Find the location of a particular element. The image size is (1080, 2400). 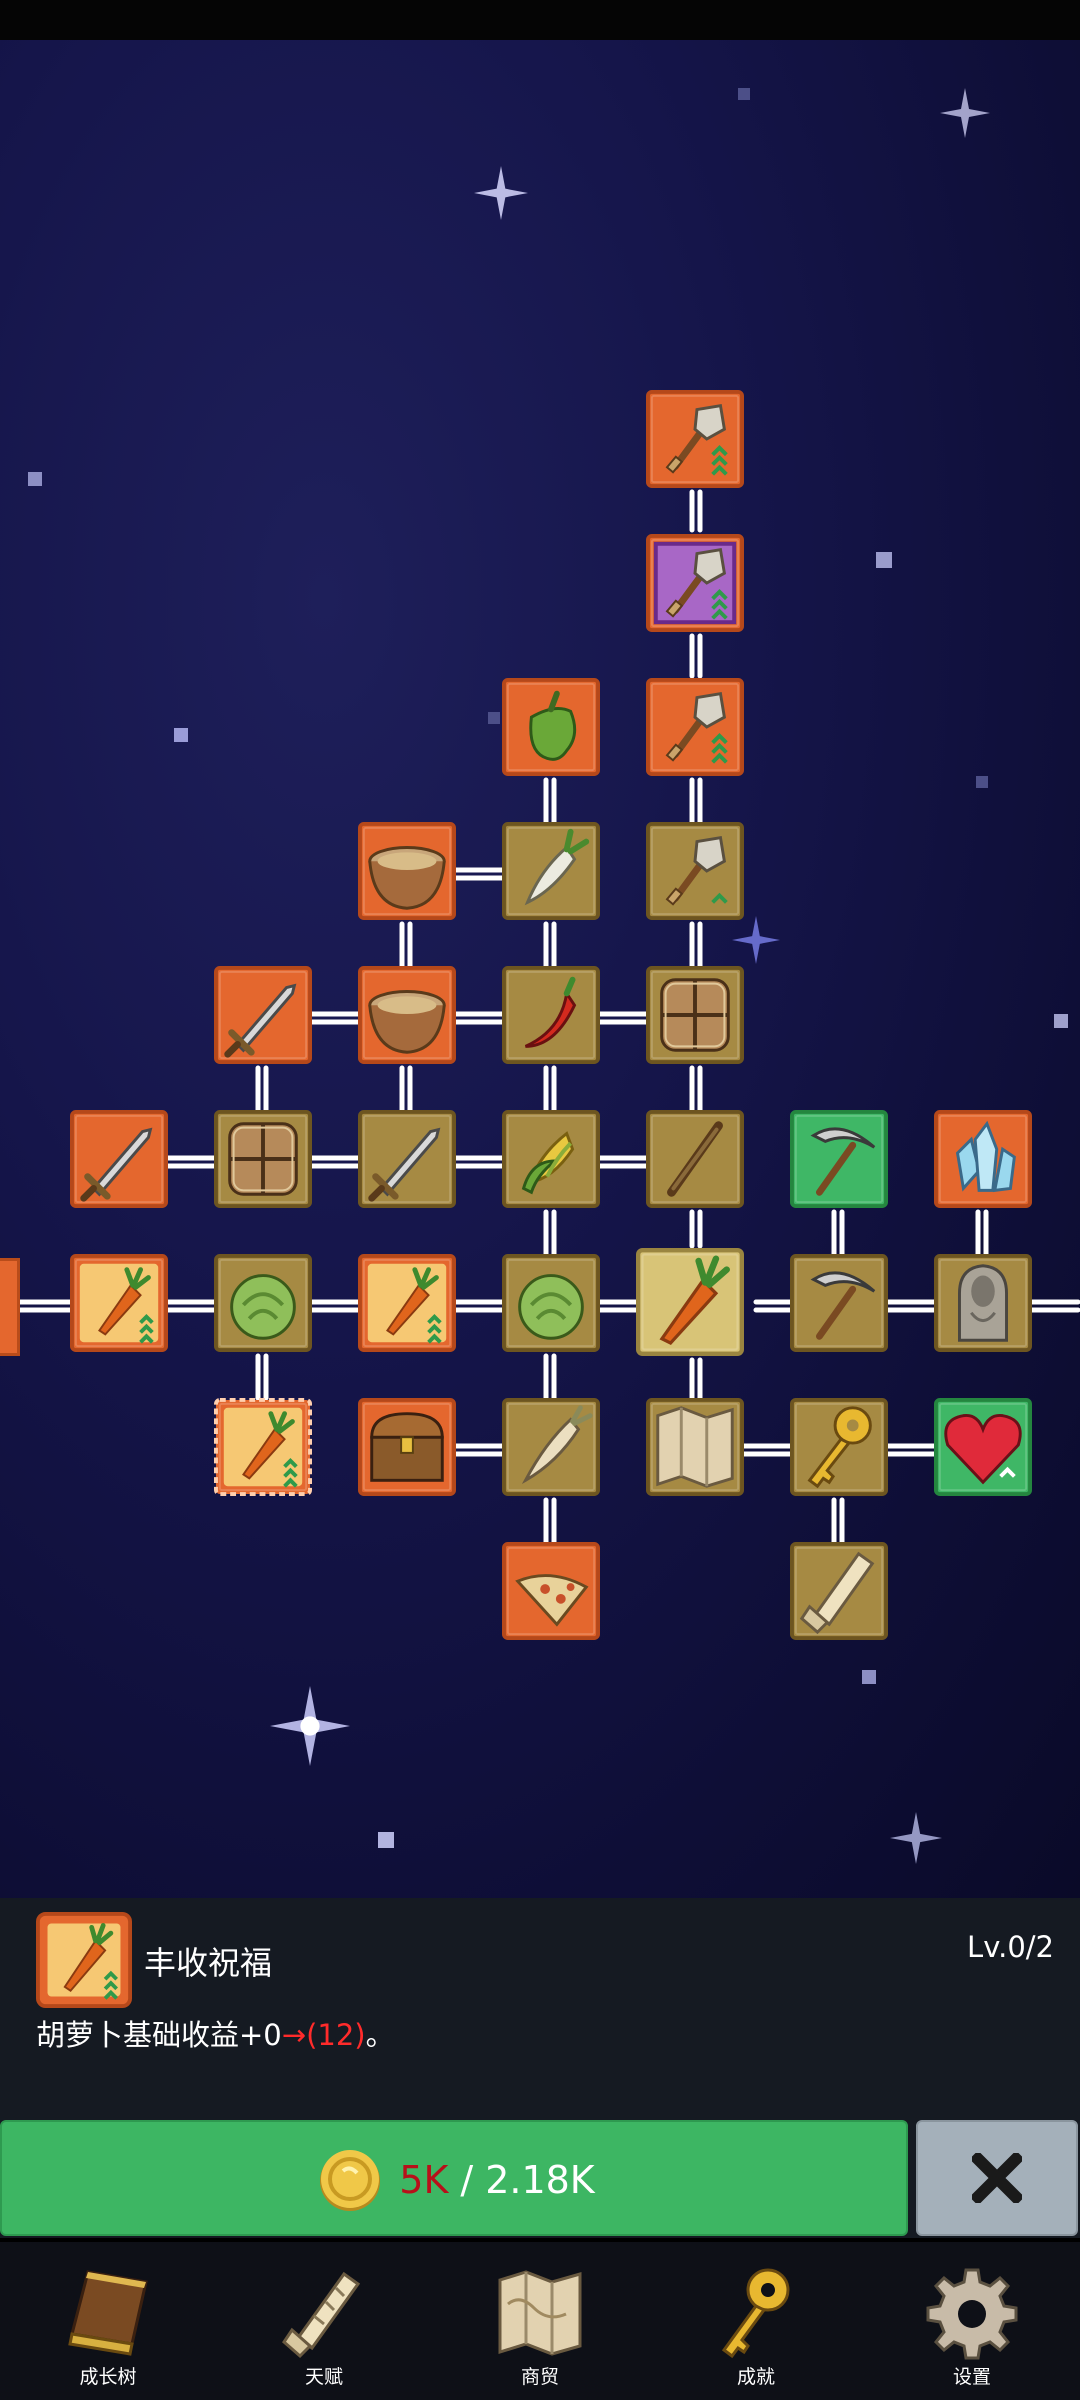

close-button is located at coordinates (997, 2178).